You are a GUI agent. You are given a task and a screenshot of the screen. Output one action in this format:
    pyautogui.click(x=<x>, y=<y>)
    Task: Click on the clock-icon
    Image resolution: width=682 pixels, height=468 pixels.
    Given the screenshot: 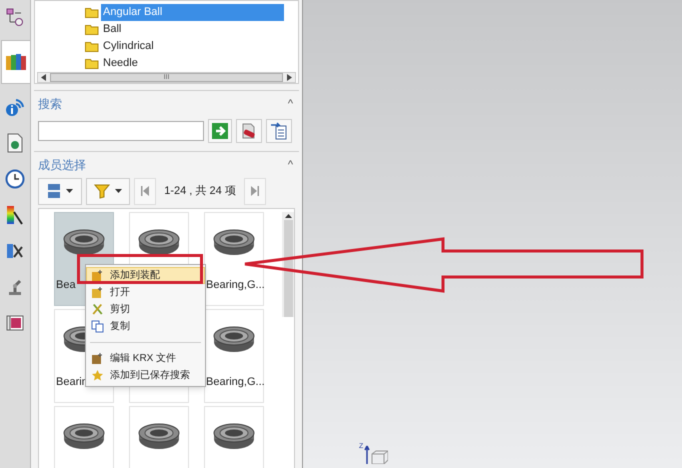 What is the action you would take?
    pyautogui.click(x=15, y=179)
    